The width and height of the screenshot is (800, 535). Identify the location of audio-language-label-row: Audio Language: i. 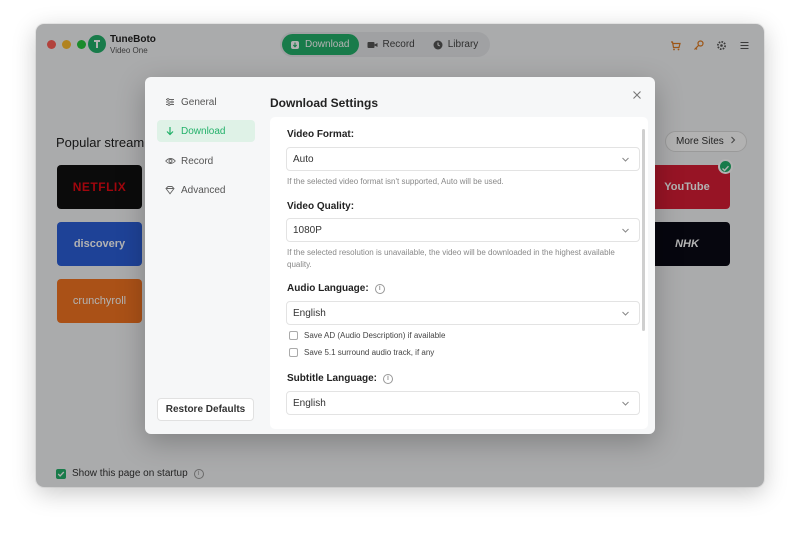
(336, 288).